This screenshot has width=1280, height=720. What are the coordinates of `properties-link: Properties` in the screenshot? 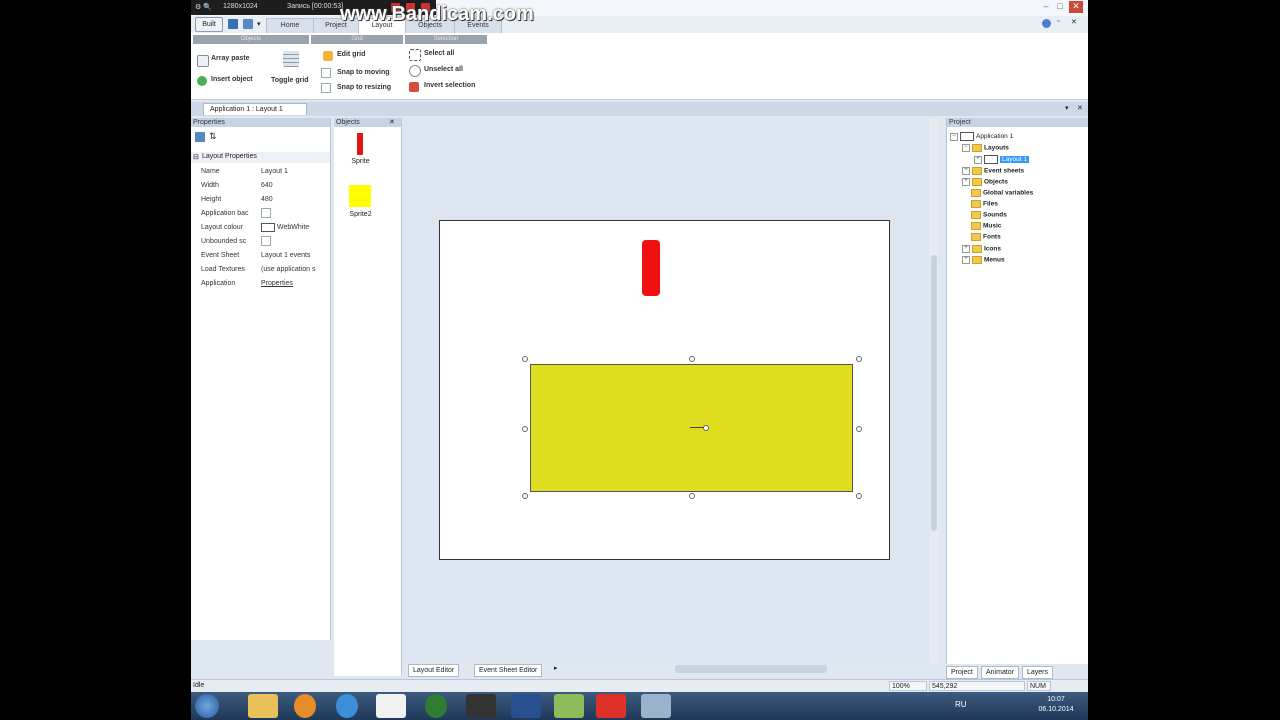 It's located at (295, 284).